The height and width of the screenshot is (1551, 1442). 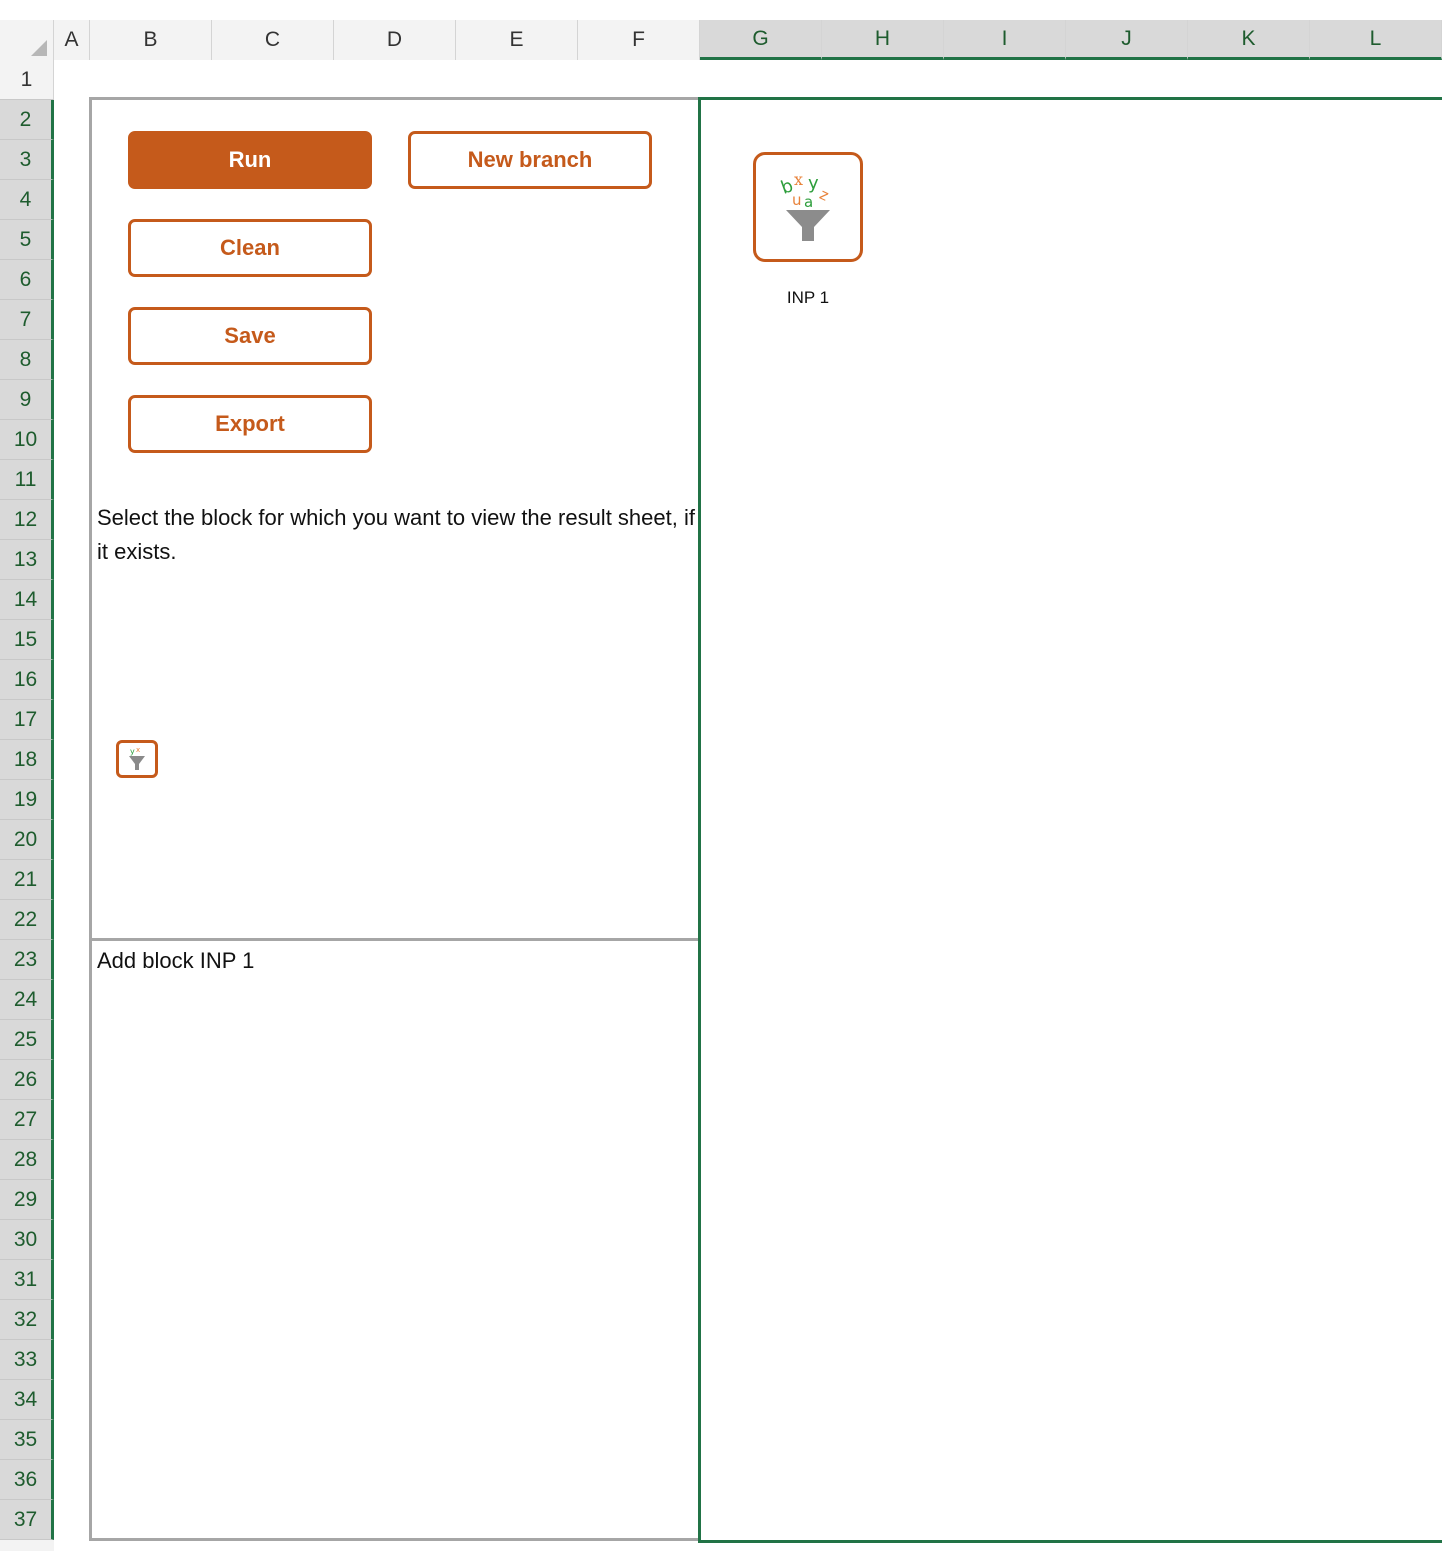 I want to click on row-header-19: 19, so click(x=27, y=800).